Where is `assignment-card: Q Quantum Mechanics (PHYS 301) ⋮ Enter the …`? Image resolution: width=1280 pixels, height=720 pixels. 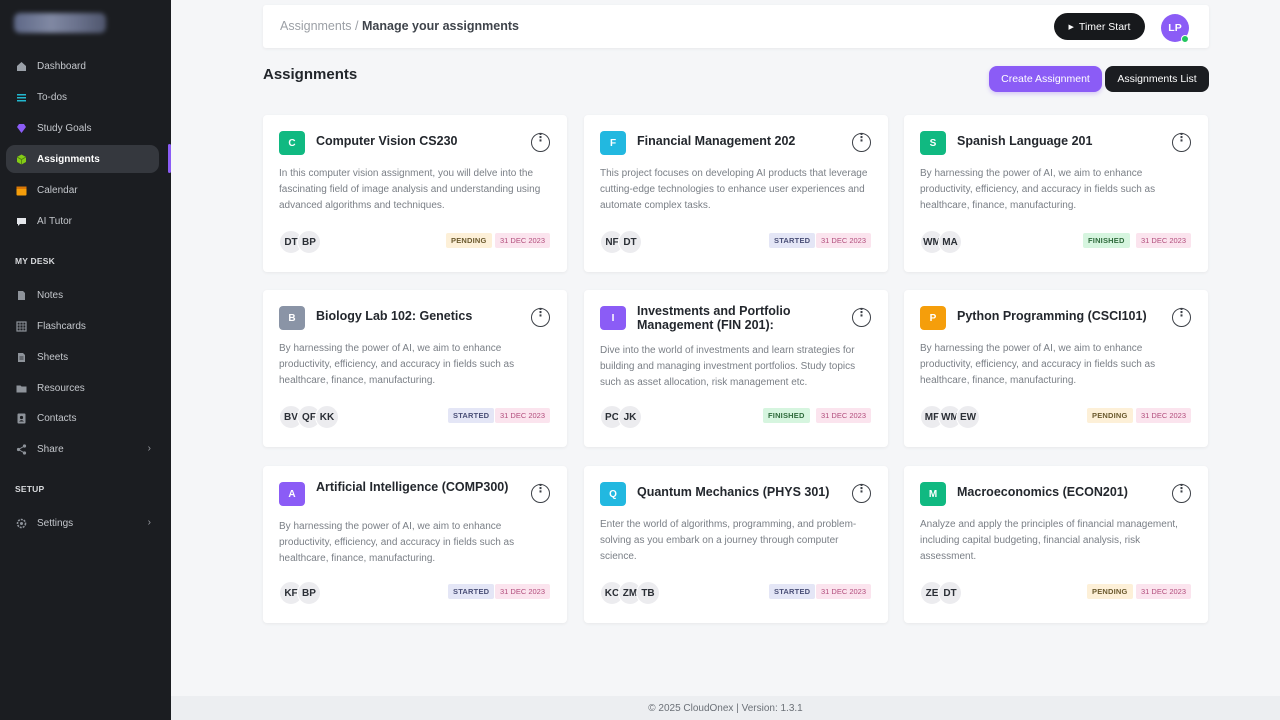 assignment-card: Q Quantum Mechanics (PHYS 301) ⋮ Enter the … is located at coordinates (736, 544).